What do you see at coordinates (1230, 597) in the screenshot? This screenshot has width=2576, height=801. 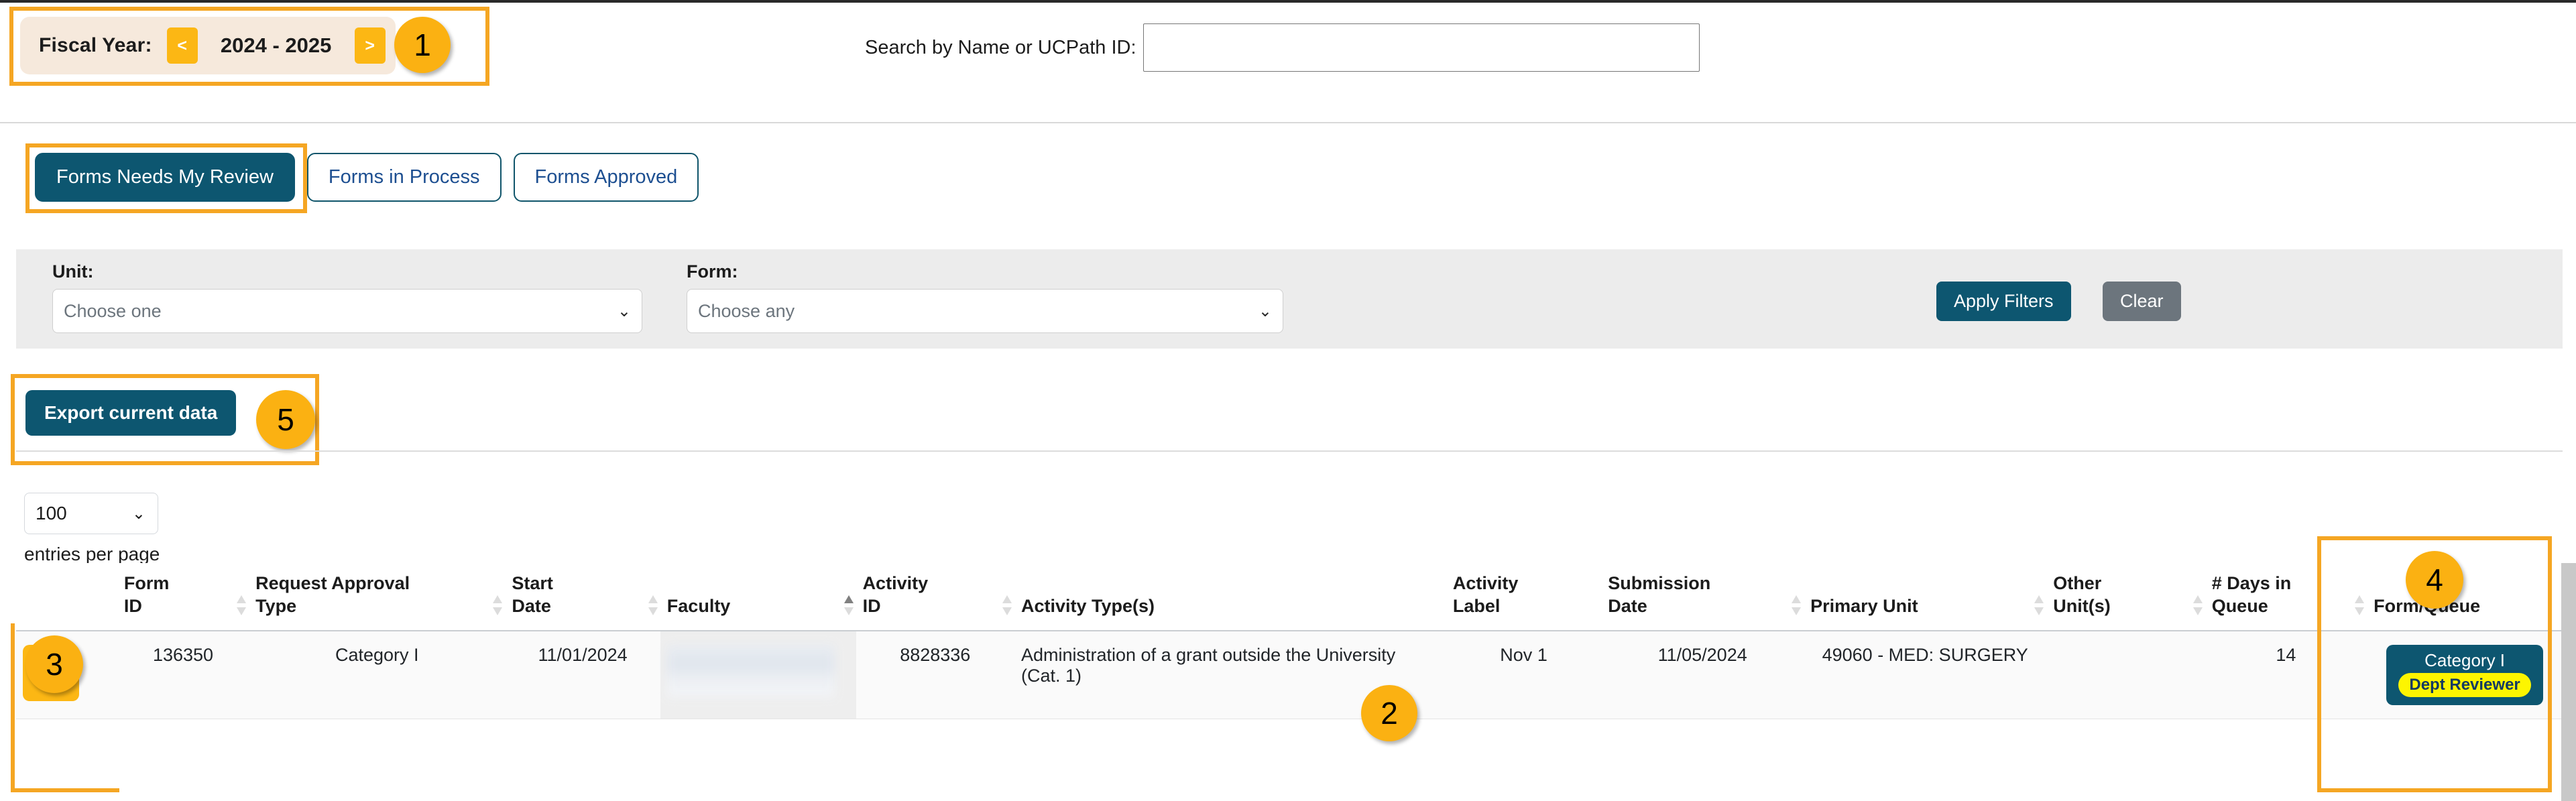 I see `col-activity-types: Activity Type(s)` at bounding box center [1230, 597].